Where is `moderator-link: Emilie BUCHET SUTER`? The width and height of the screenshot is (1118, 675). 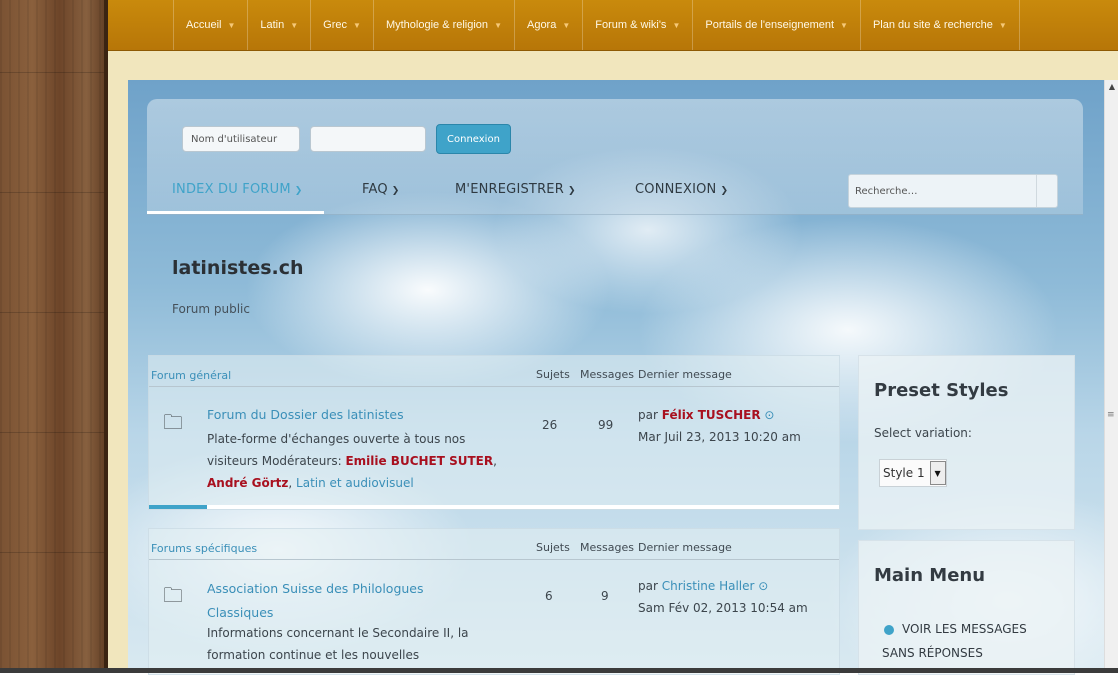
moderator-link: Emilie BUCHET SUTER is located at coordinates (419, 461).